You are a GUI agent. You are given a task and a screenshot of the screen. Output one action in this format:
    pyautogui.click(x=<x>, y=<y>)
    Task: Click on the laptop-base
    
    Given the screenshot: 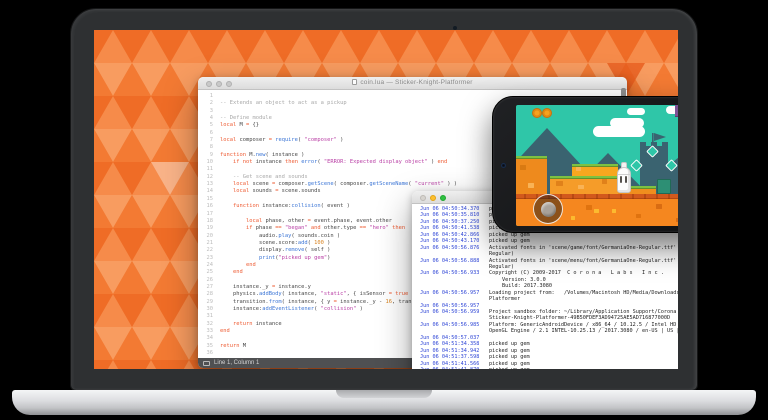 What is the action you would take?
    pyautogui.click(x=384, y=402)
    